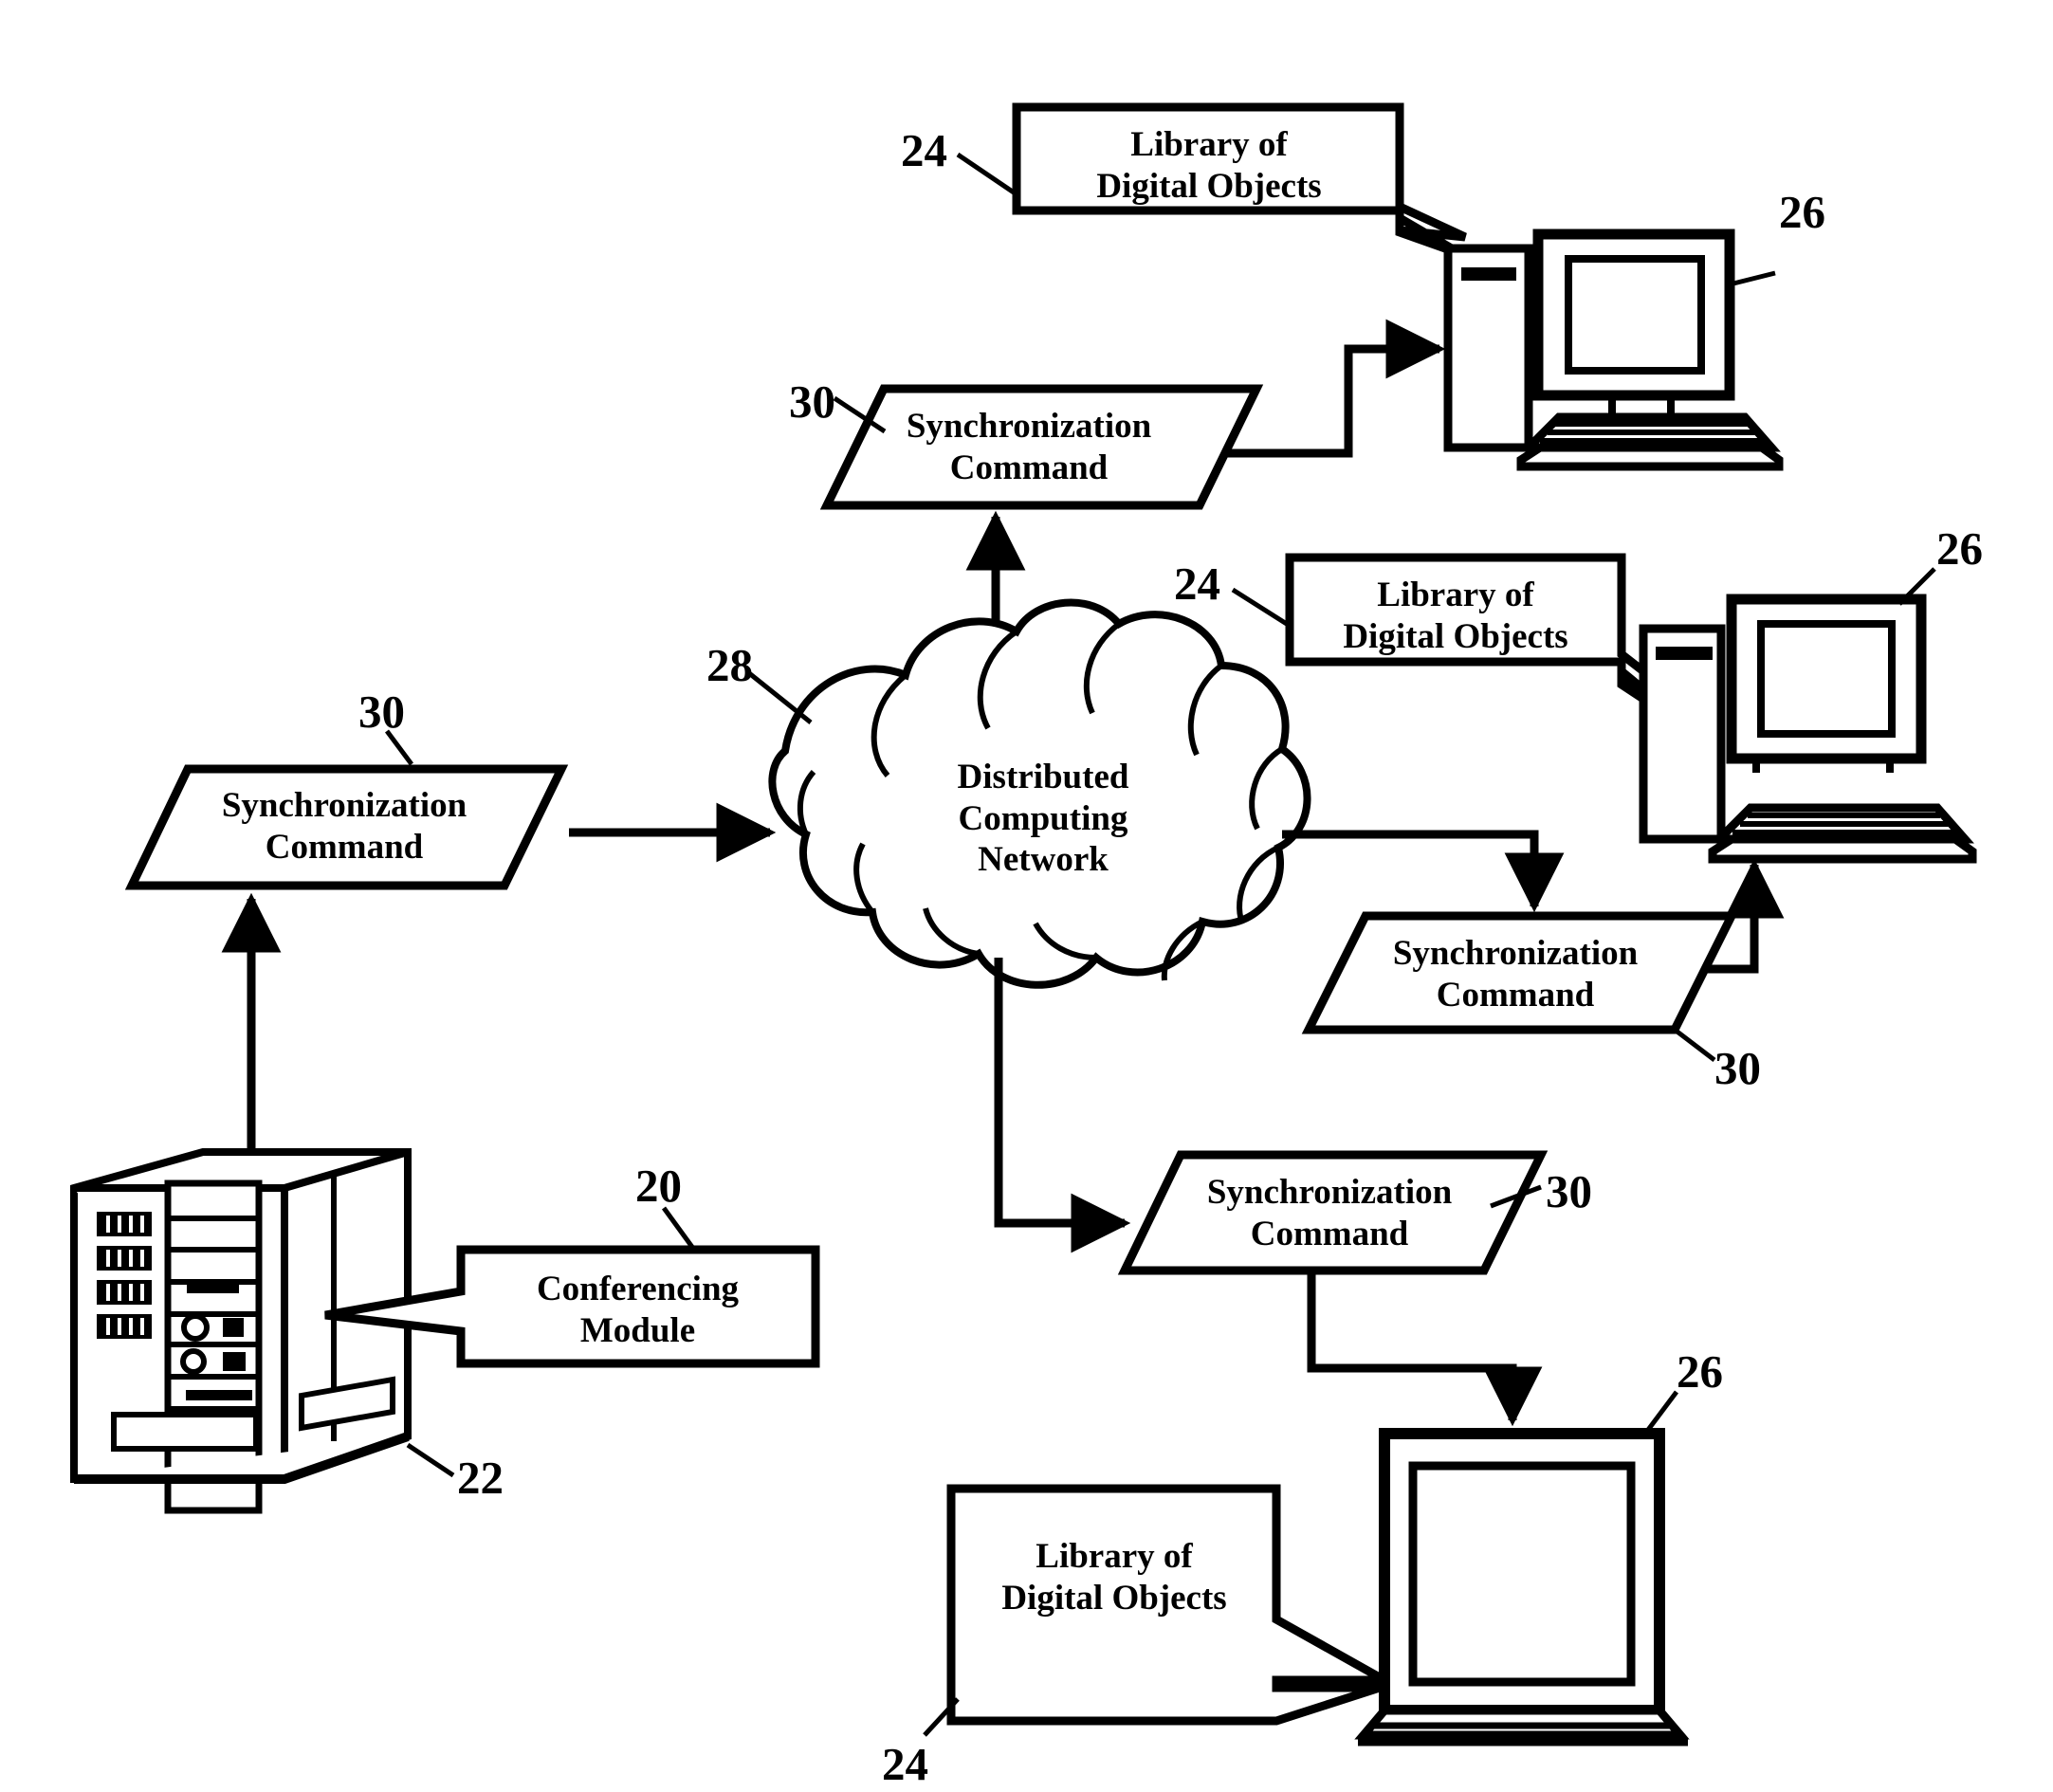  What do you see at coordinates (344, 805) in the screenshot?
I see `sync-left-line1: Synchronization` at bounding box center [344, 805].